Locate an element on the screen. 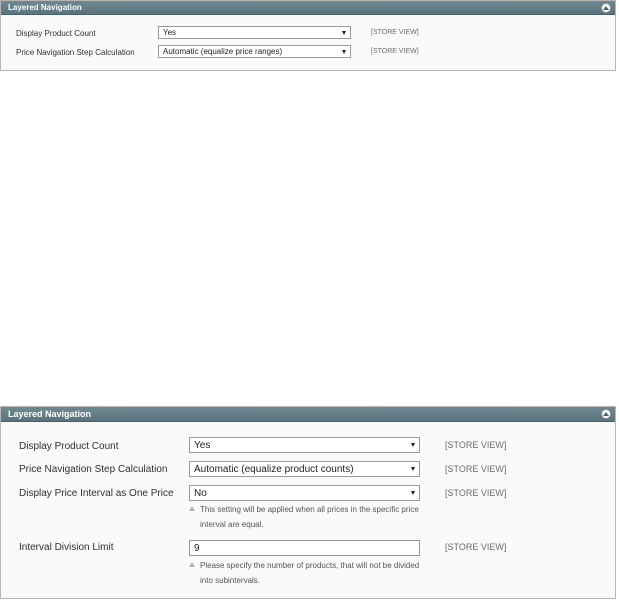 The image size is (619, 601). price-navigation-step-select: Automatic (equalize product counts) is located at coordinates (304, 469).